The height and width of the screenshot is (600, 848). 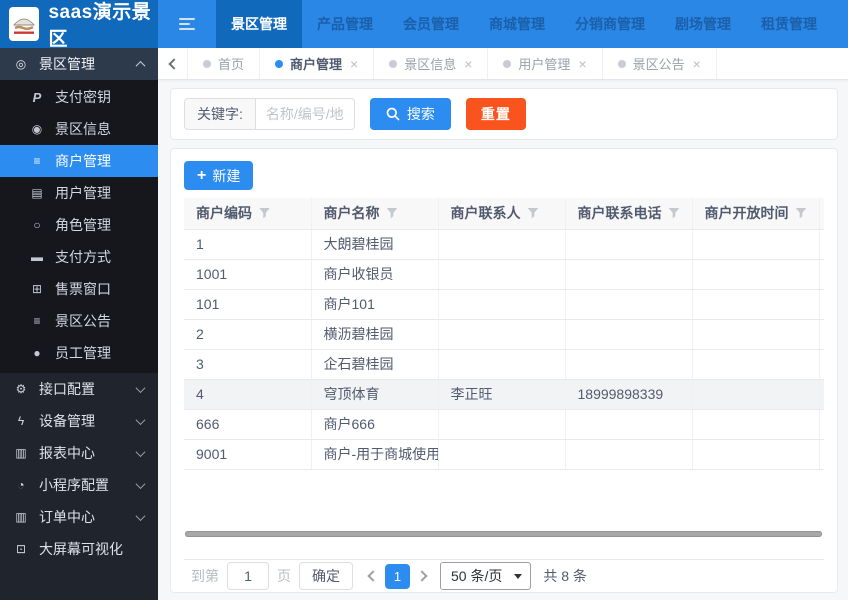 What do you see at coordinates (517, 24) in the screenshot?
I see `topnav-item-mall: 商城管理` at bounding box center [517, 24].